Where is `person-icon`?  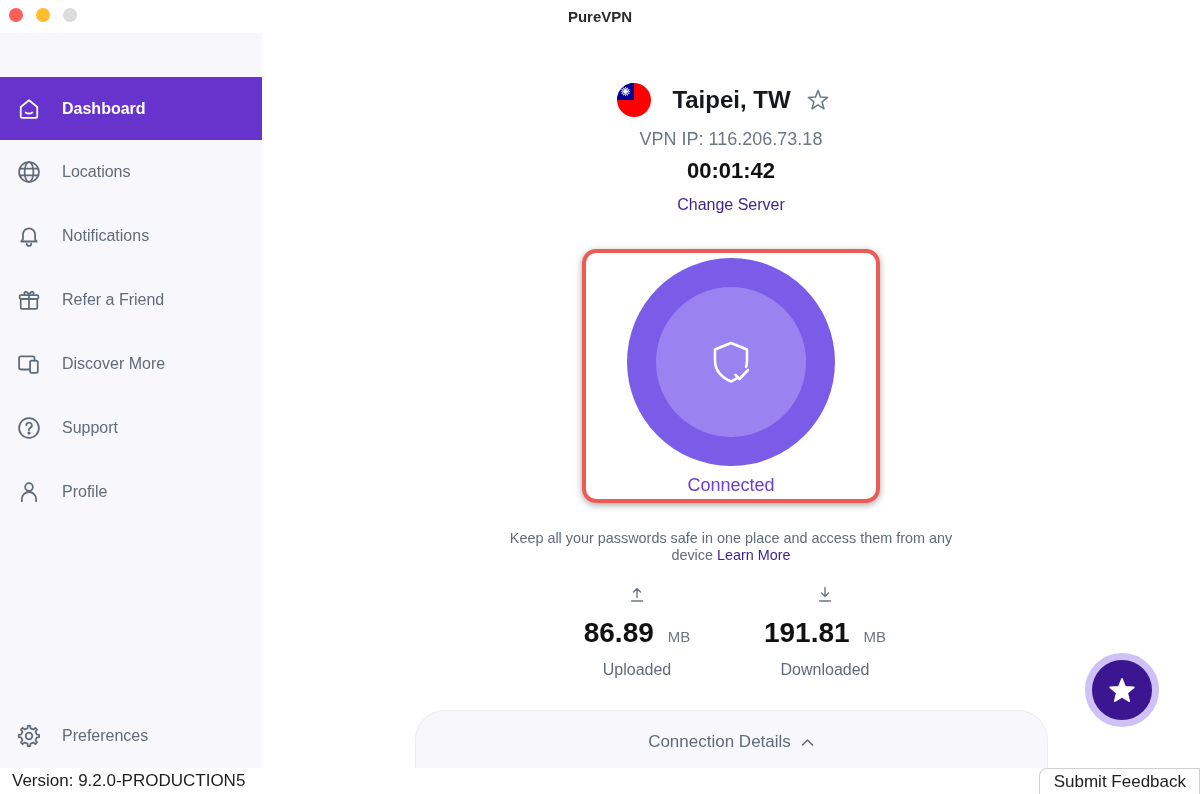
person-icon is located at coordinates (29, 492).